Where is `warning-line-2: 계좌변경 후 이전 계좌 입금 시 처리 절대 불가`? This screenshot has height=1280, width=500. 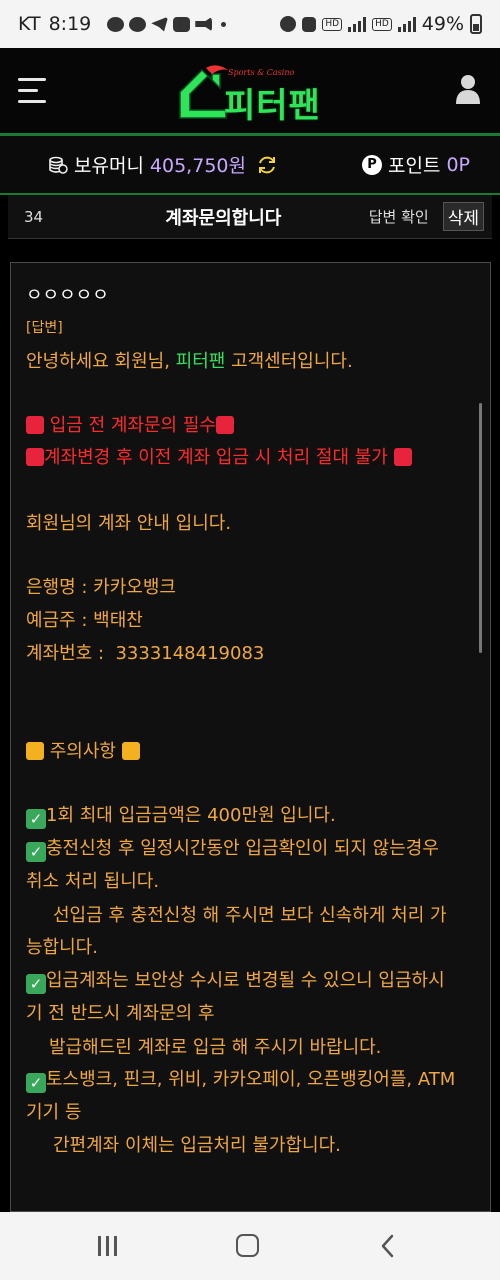 warning-line-2: 계좌변경 후 이전 계좌 입금 시 처리 절대 불가 is located at coordinates (219, 456).